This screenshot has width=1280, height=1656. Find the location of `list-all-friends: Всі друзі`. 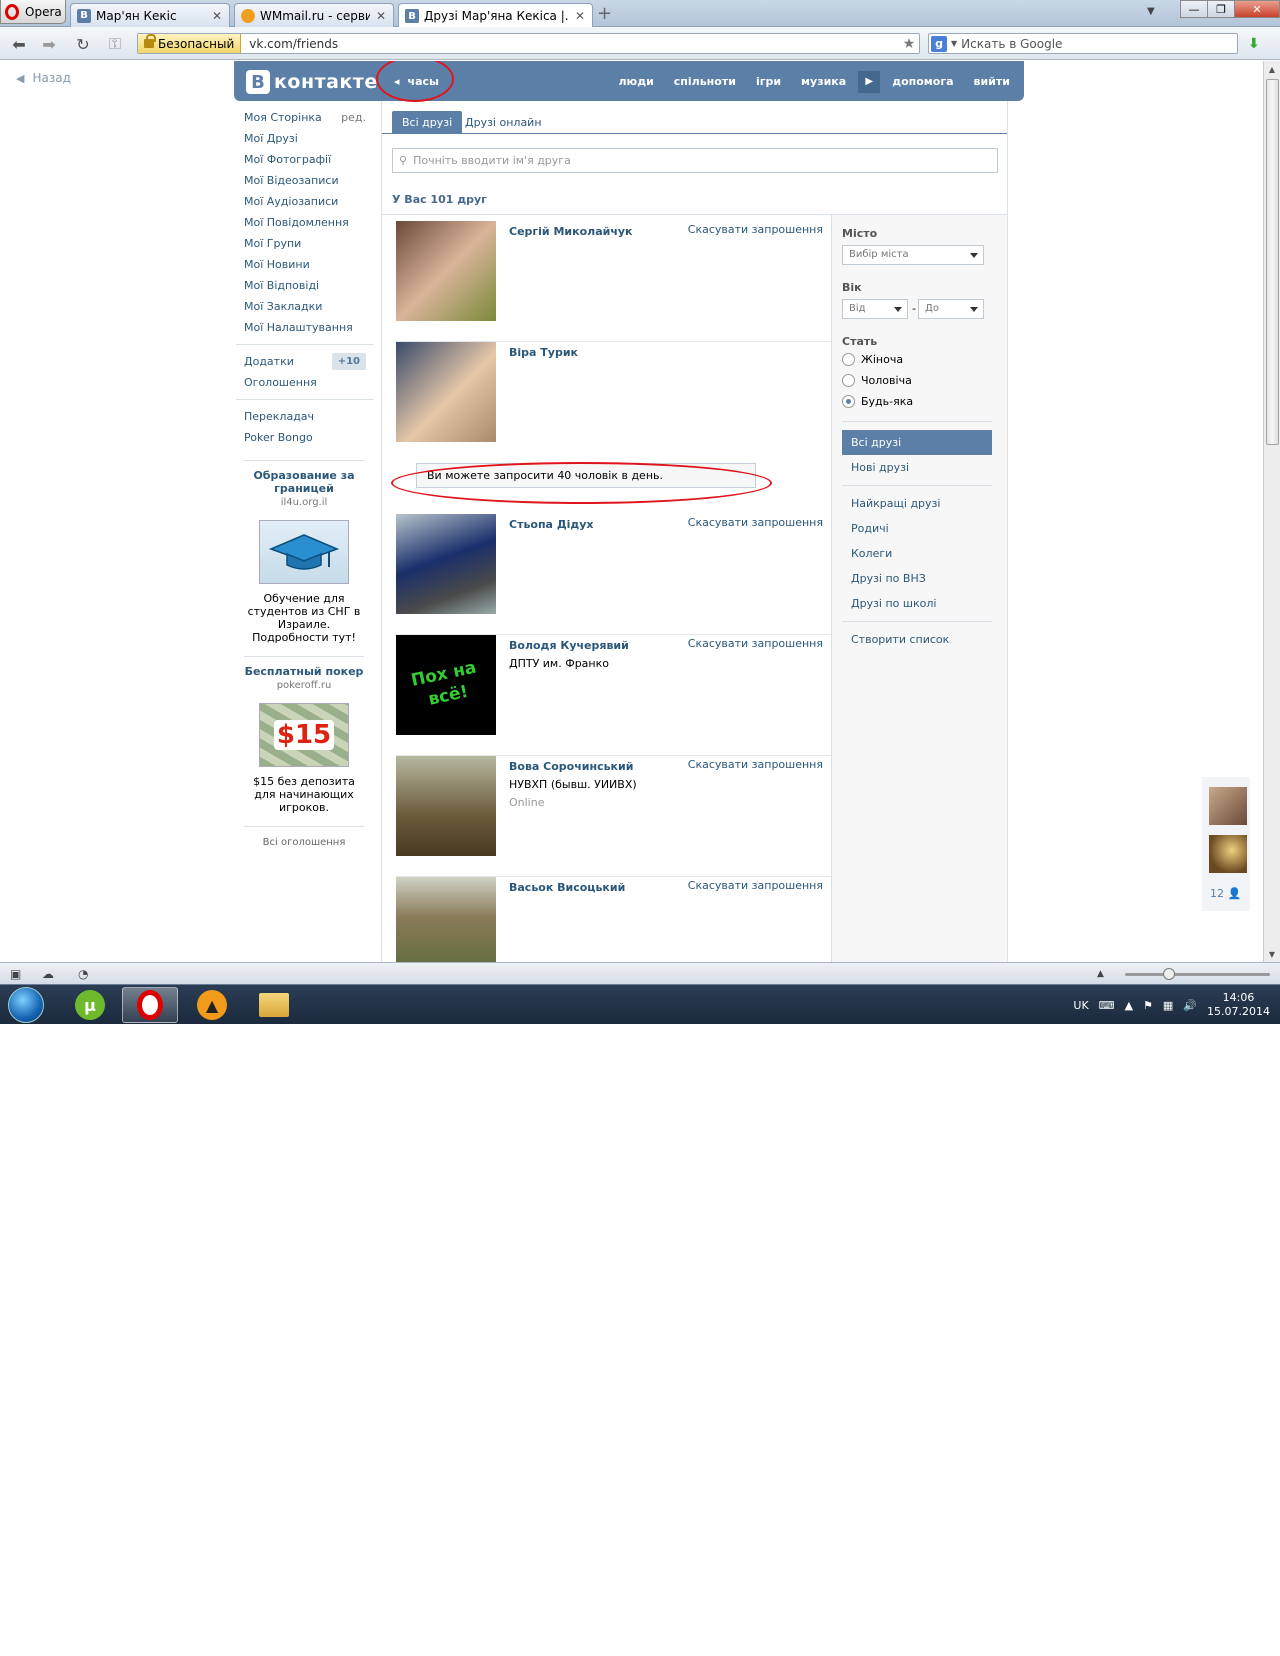

list-all-friends: Всі друзі is located at coordinates (917, 442).